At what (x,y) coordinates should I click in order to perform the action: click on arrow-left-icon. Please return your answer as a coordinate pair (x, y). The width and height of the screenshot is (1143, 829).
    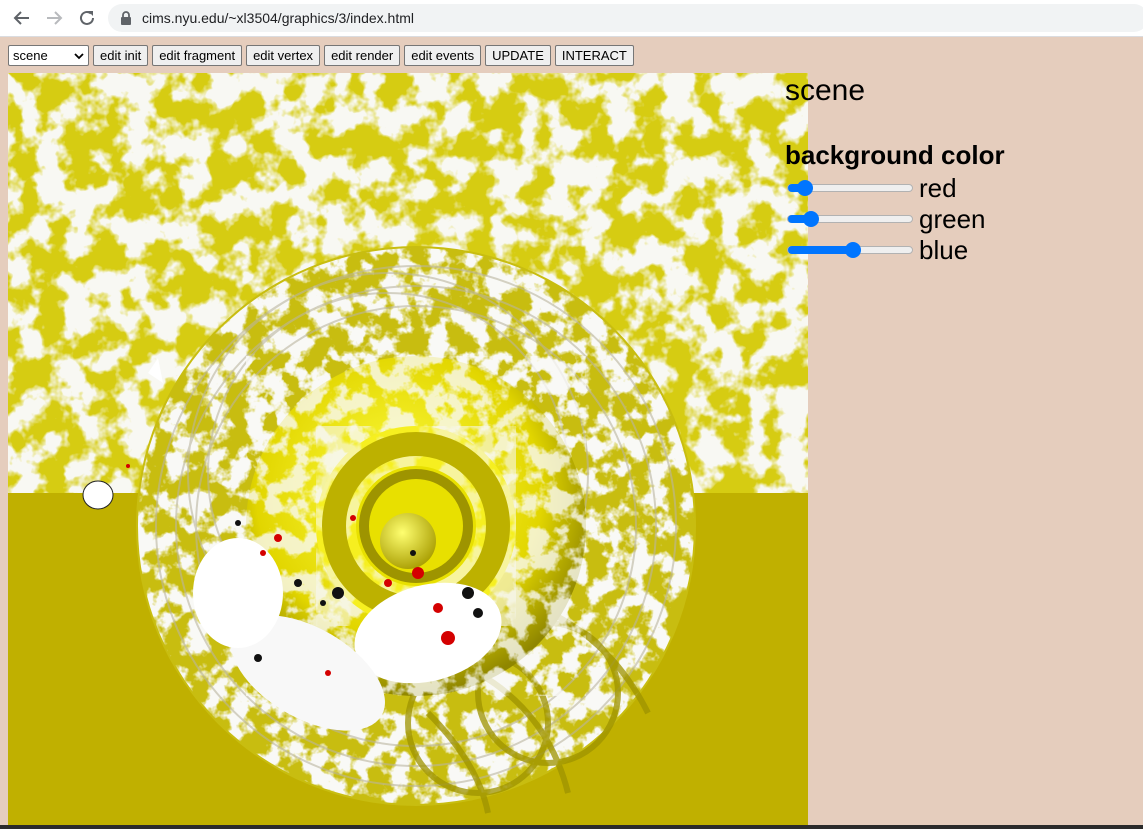
    Looking at the image, I should click on (21, 18).